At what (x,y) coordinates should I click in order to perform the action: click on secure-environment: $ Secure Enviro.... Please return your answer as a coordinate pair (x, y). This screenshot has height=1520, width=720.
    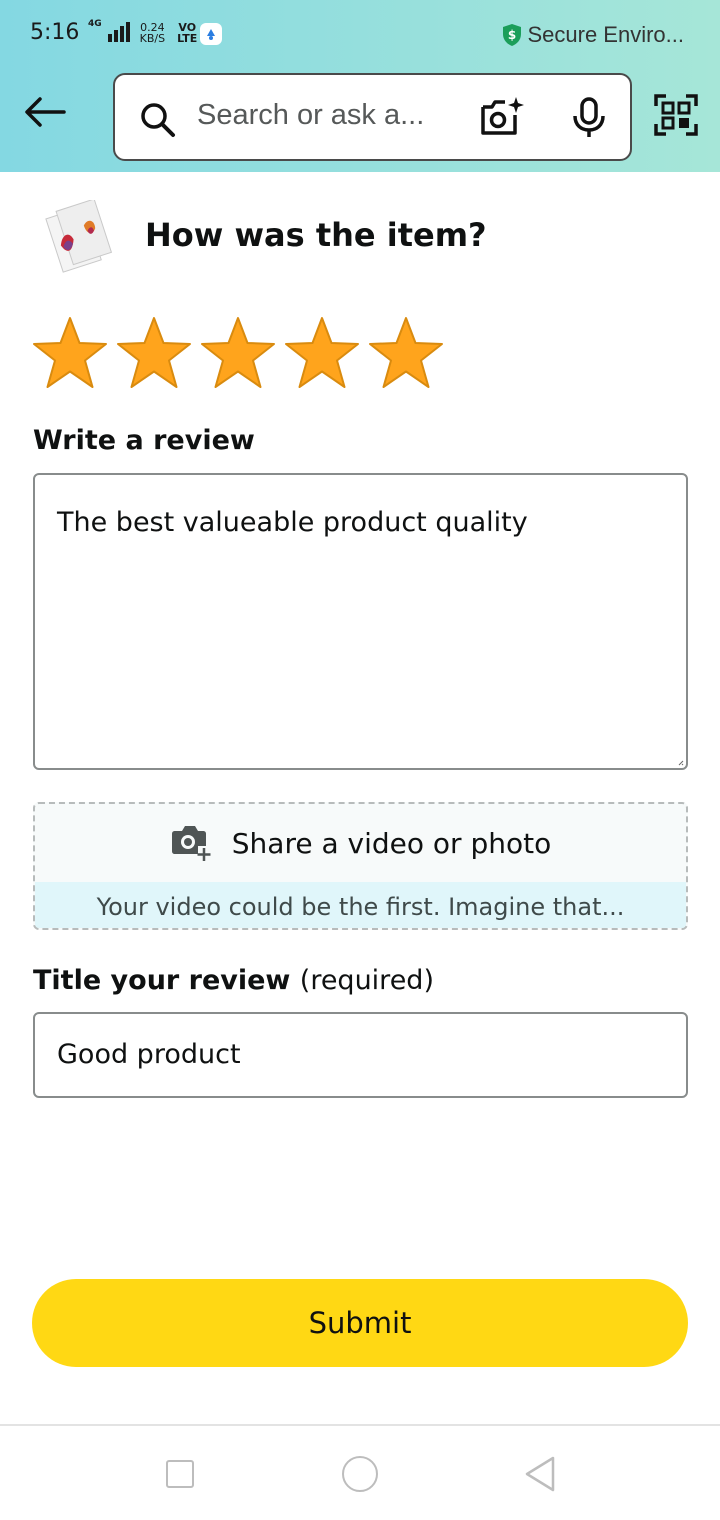
    Looking at the image, I should click on (592, 35).